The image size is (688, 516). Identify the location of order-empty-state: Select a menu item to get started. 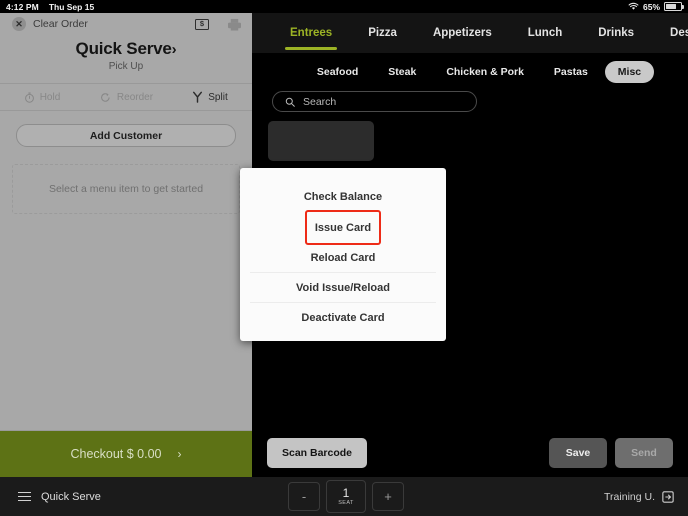
(126, 189).